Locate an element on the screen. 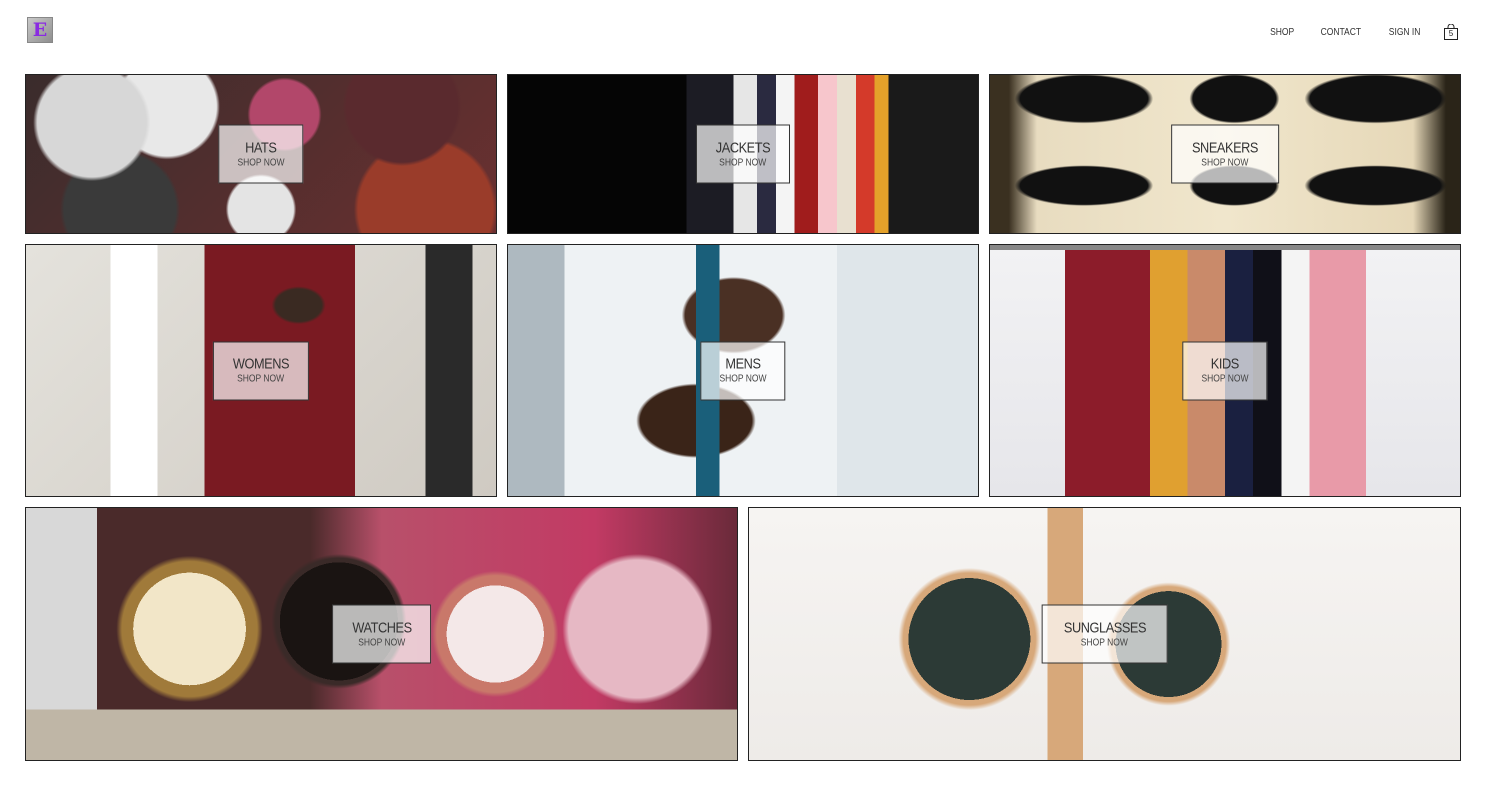 The image size is (1488, 798). category-label: WATCHES SHOP NOW is located at coordinates (381, 634).